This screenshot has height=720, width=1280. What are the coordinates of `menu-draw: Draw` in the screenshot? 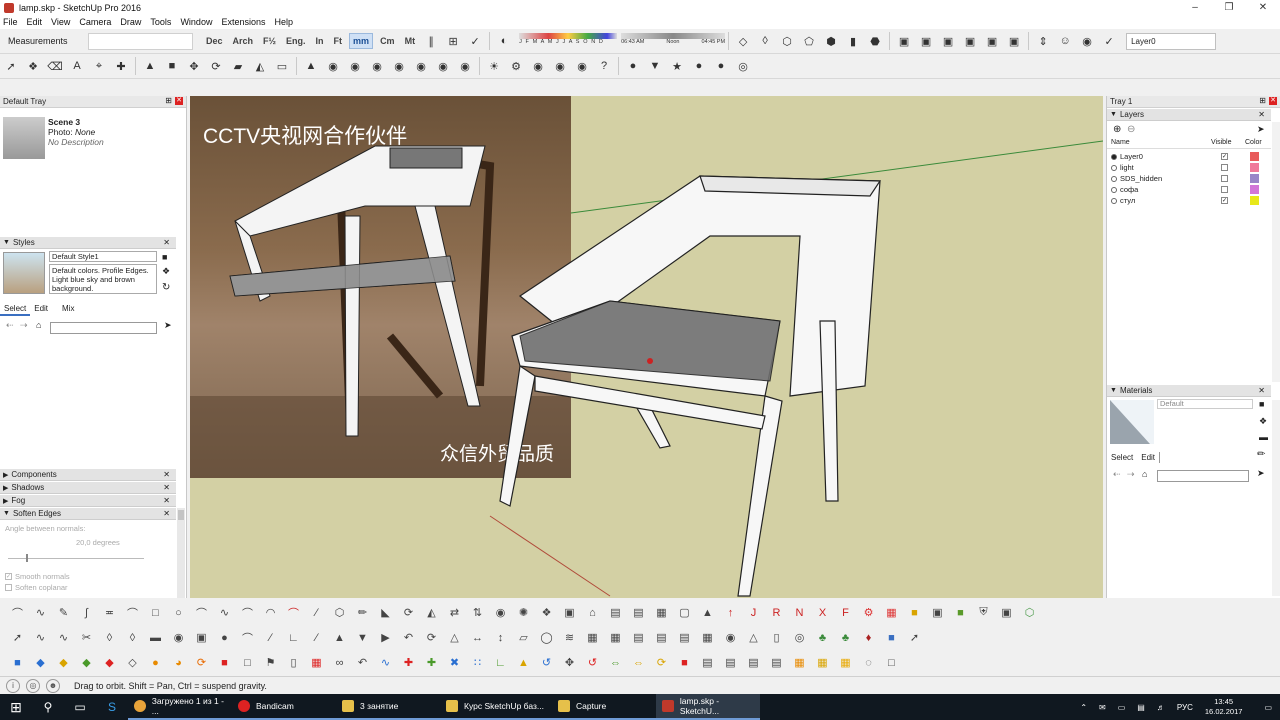 It's located at (130, 22).